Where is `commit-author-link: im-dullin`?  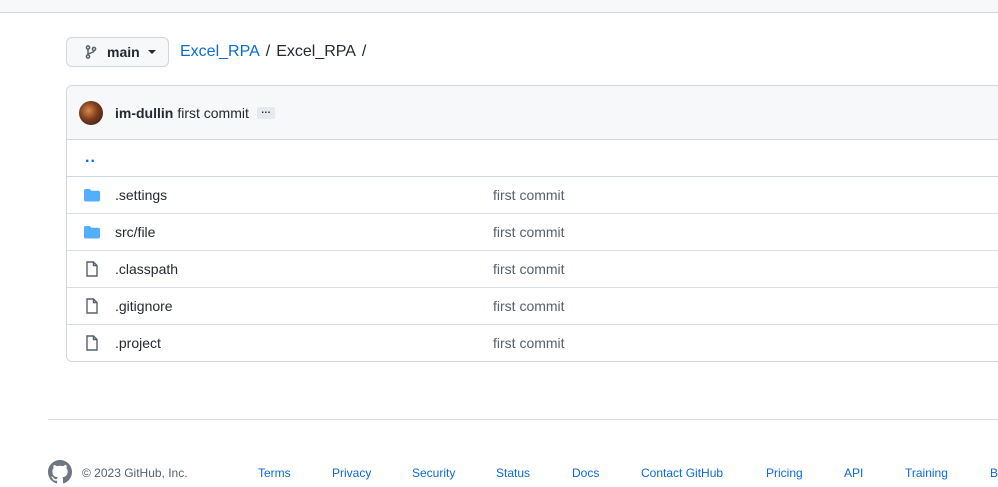
commit-author-link: im-dullin is located at coordinates (144, 113).